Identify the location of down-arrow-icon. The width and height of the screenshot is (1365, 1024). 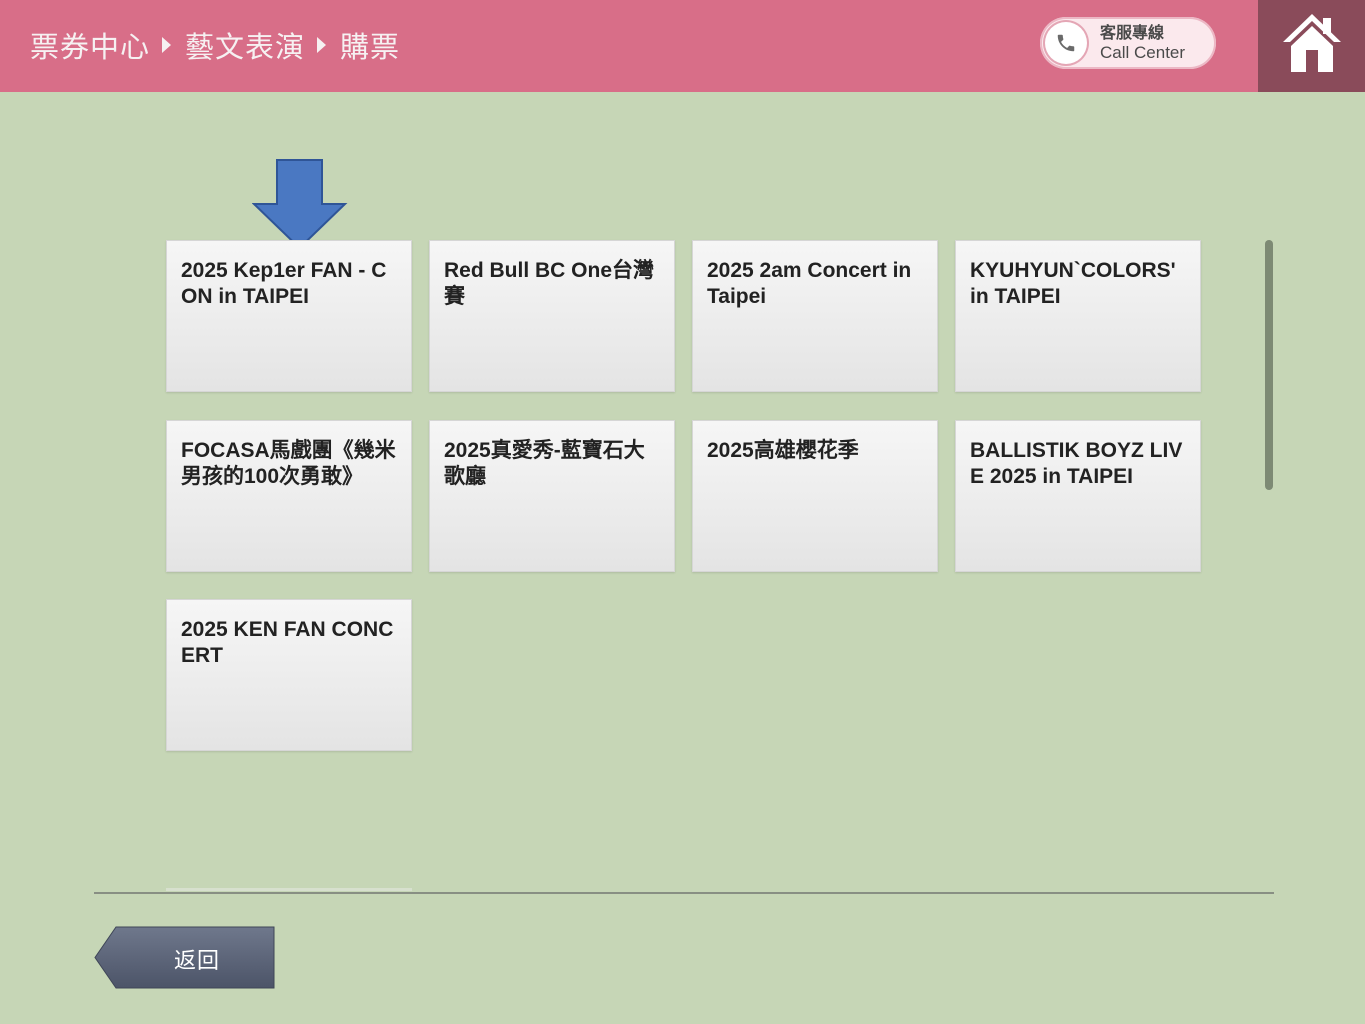
(300, 204).